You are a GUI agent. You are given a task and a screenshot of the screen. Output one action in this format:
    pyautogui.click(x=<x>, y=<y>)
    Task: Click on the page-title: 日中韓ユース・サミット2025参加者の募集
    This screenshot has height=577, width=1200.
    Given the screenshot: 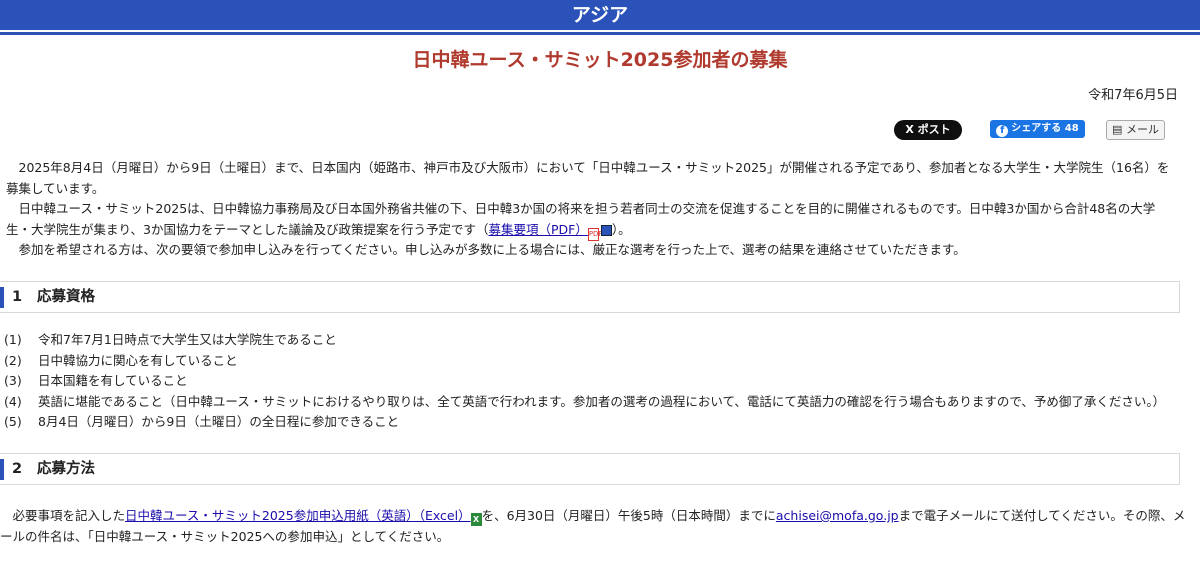 What is the action you would take?
    pyautogui.click(x=600, y=60)
    